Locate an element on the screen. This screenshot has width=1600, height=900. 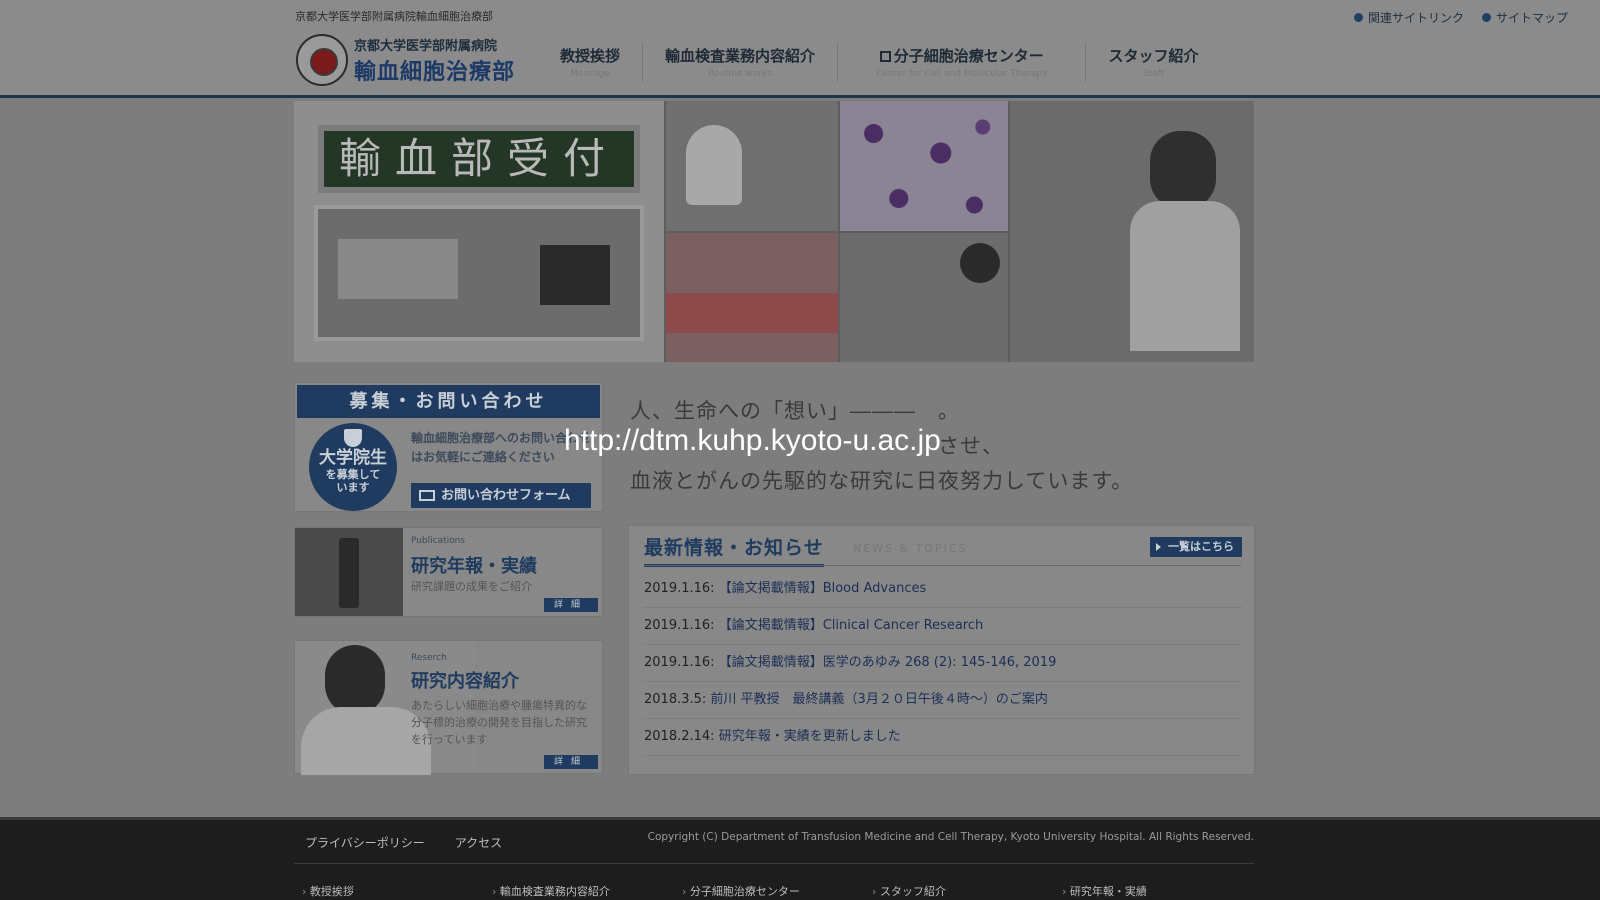
footer-nav-routine-works: 輸血検査業務内容紹介 is located at coordinates (587, 891).